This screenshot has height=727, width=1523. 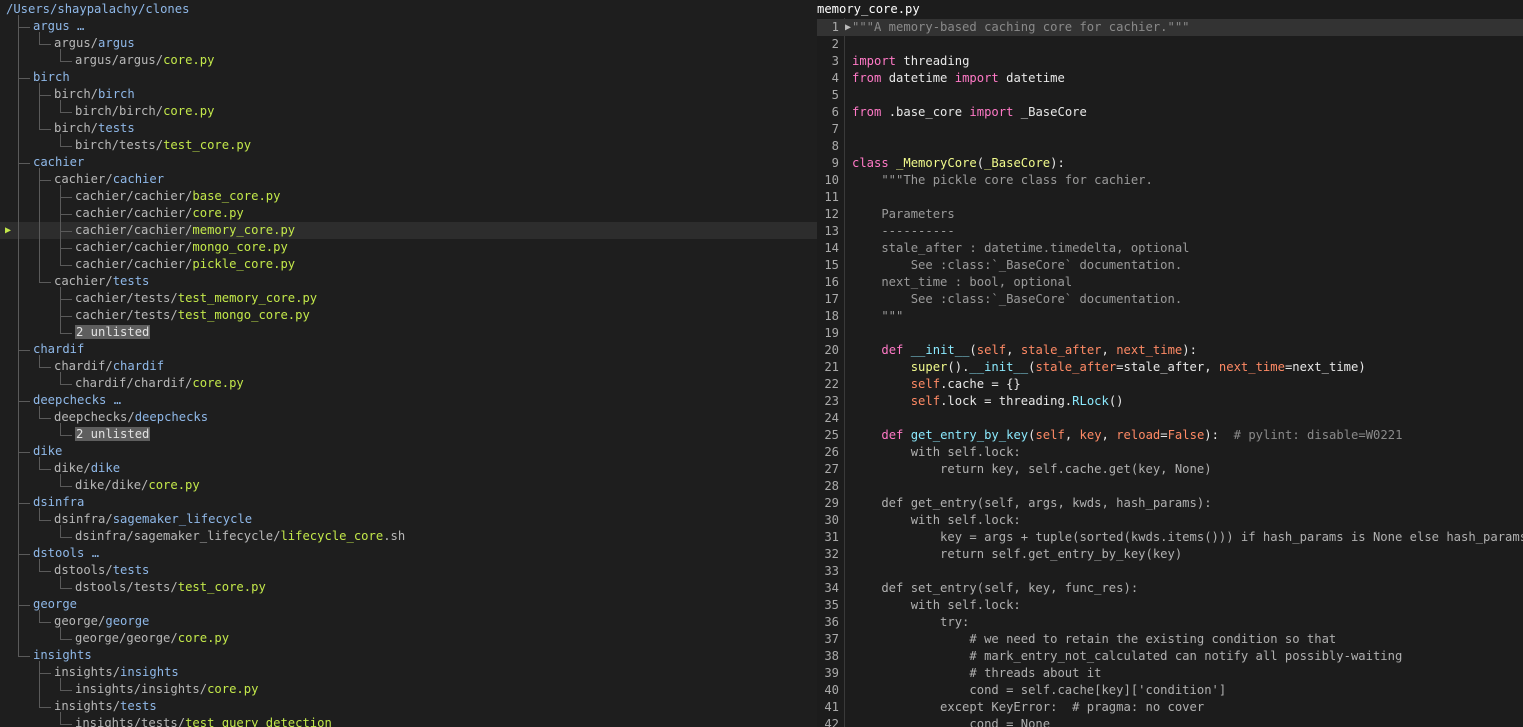 I want to click on tree-folder-item: dsinfra/sagemaker_lifecycle, so click(x=408, y=519).